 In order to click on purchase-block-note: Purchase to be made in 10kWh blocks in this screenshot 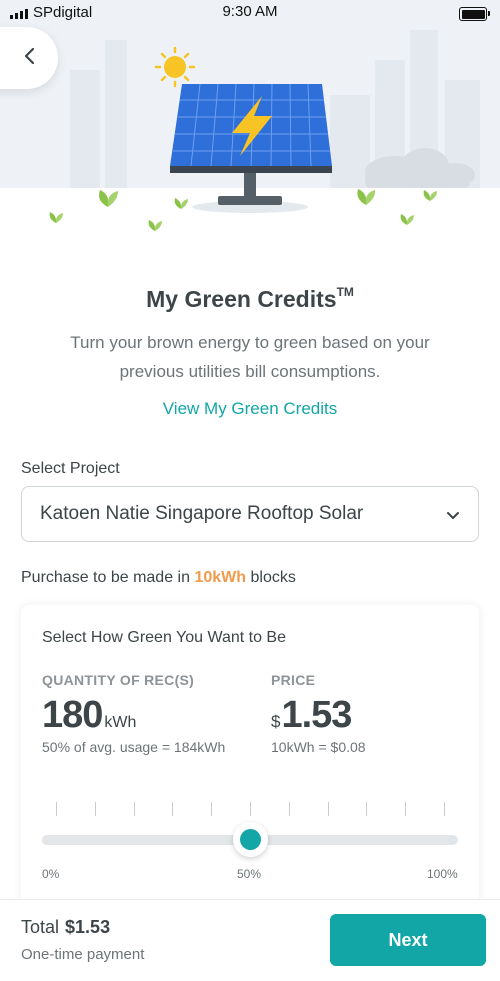, I will do `click(158, 578)`.